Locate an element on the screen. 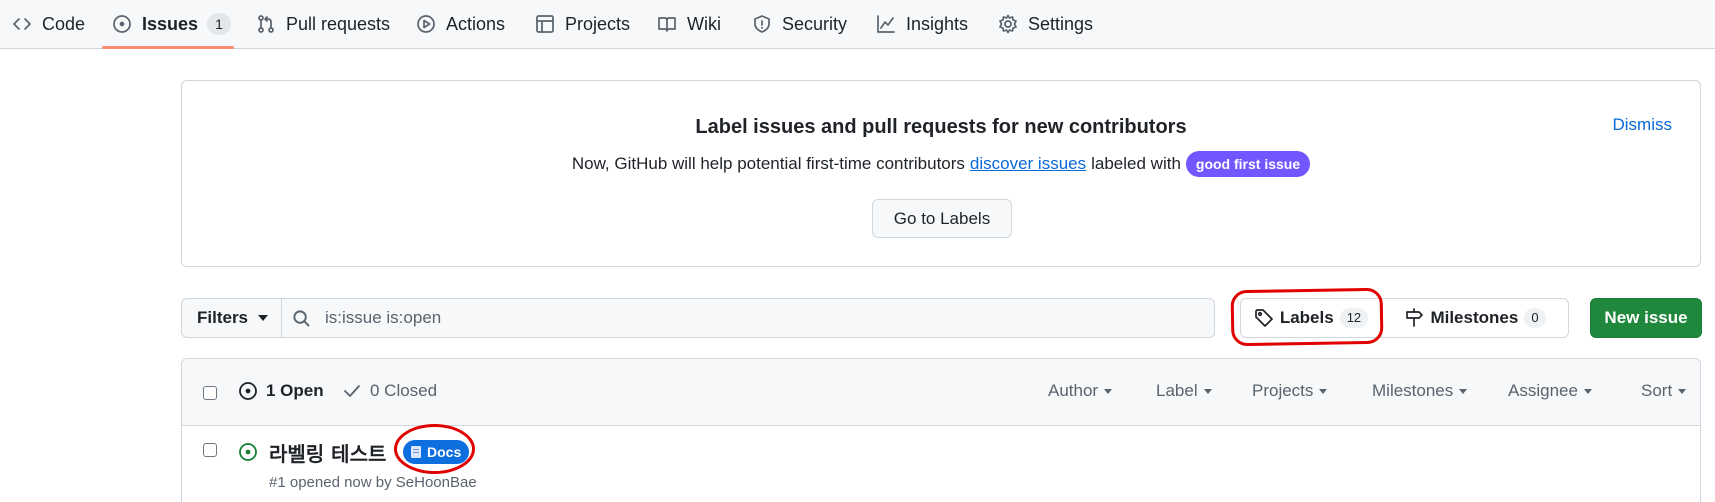 This screenshot has width=1715, height=502. graph-icon is located at coordinates (886, 24).